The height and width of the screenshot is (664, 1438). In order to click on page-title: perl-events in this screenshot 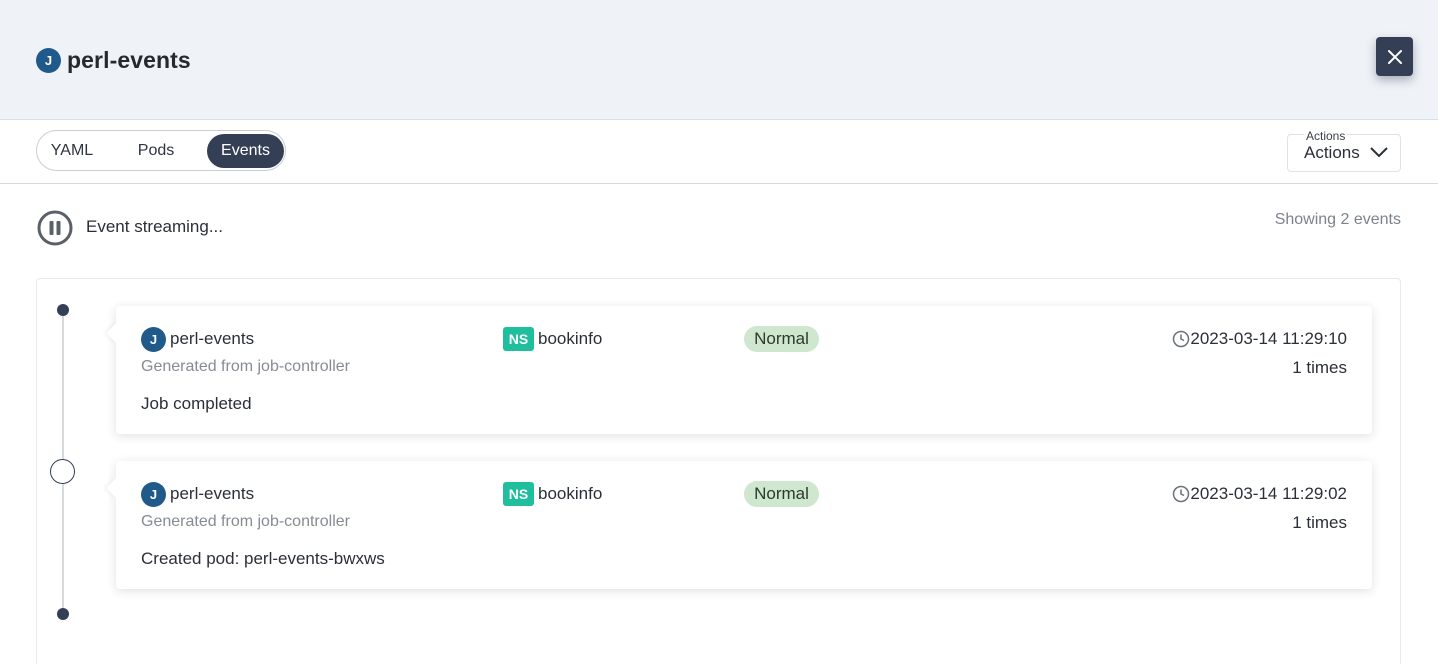, I will do `click(129, 60)`.